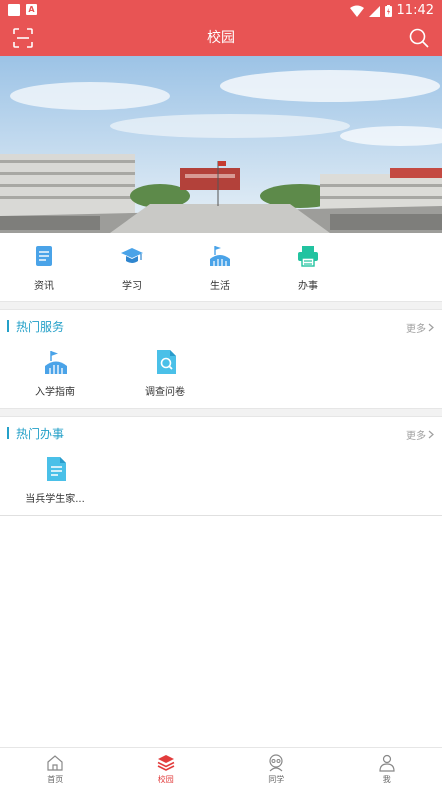 The height and width of the screenshot is (786, 442). Describe the element at coordinates (221, 11) in the screenshot. I see `status-bar: A 11:42` at that location.